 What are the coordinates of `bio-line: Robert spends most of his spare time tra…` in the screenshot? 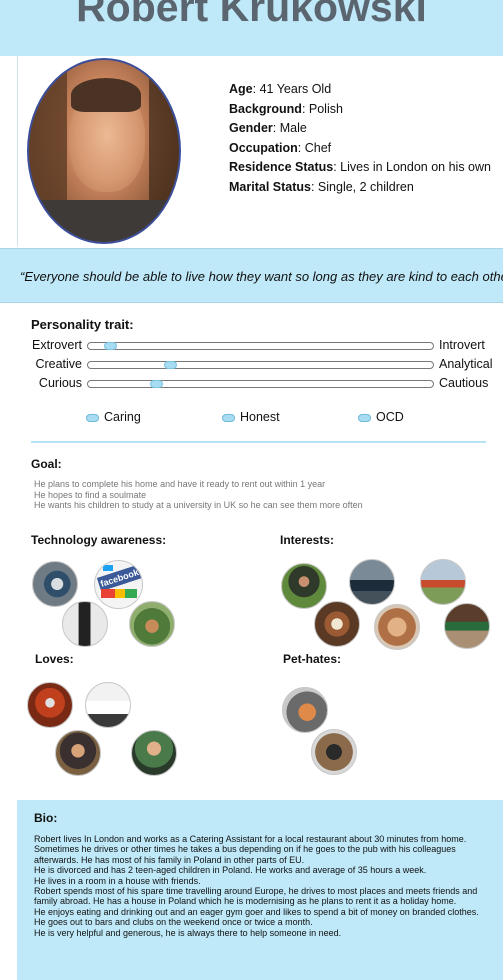 It's located at (256, 896).